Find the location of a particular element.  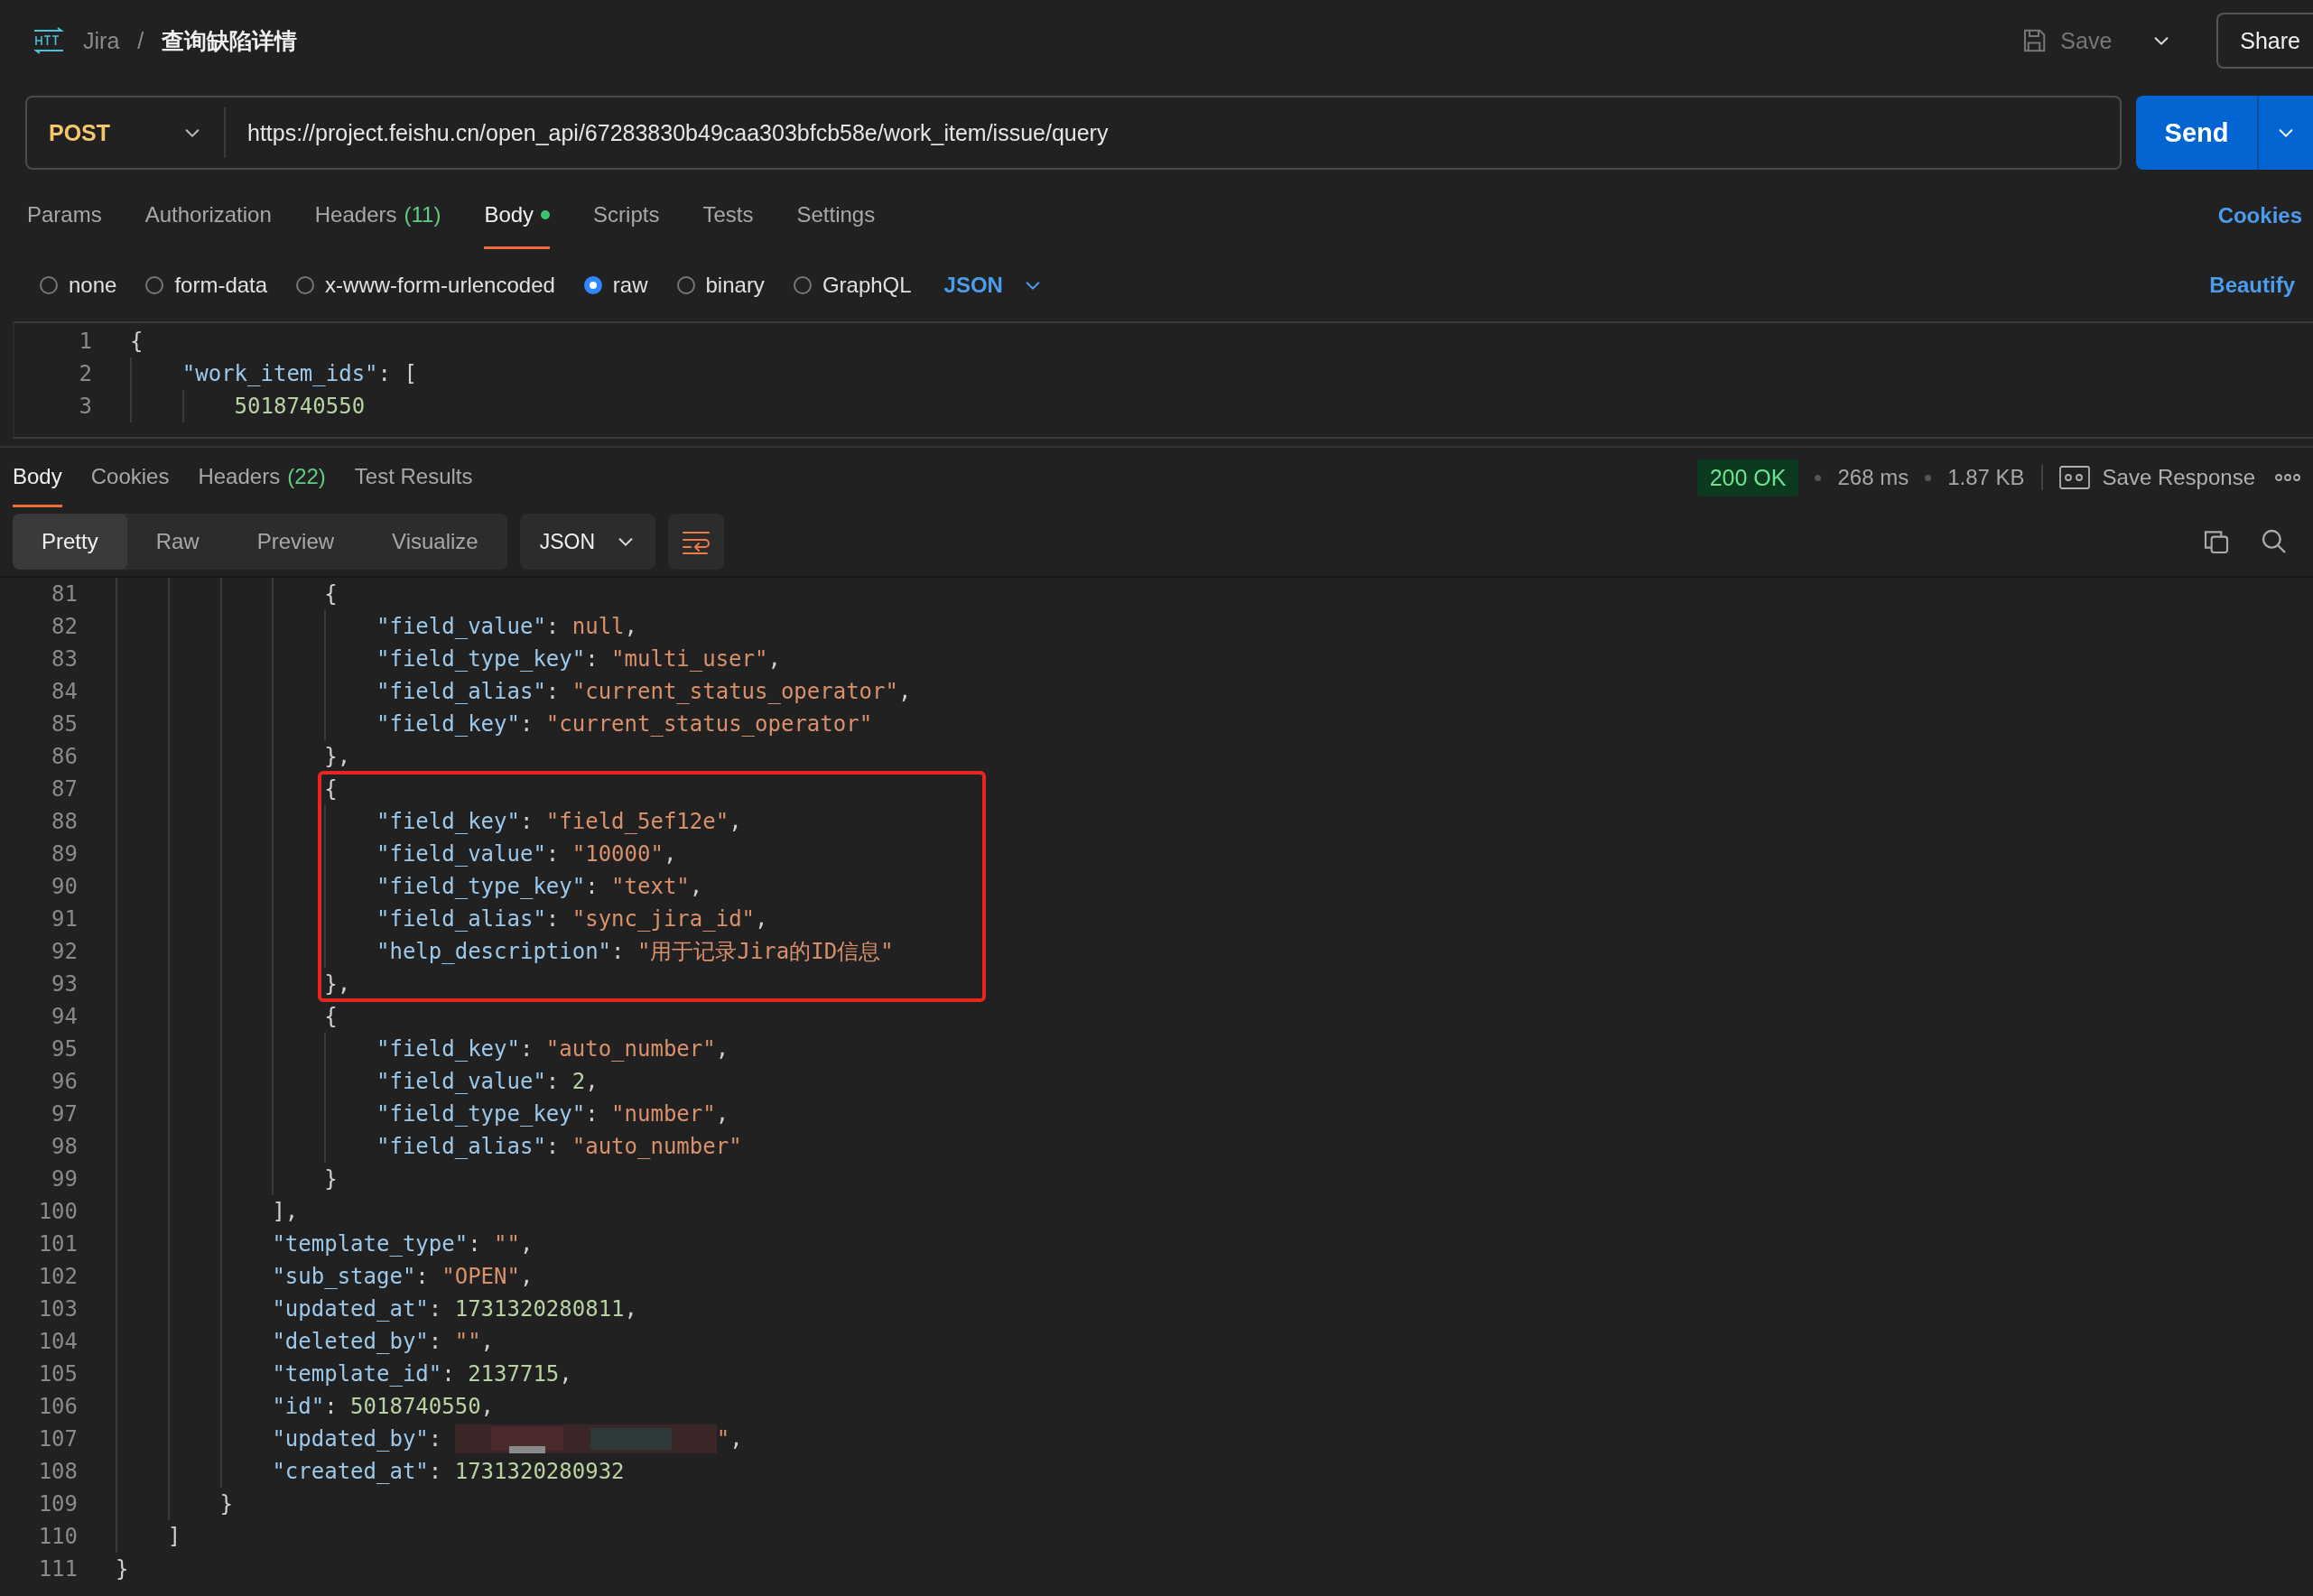

line-number: 3 is located at coordinates (85, 406).